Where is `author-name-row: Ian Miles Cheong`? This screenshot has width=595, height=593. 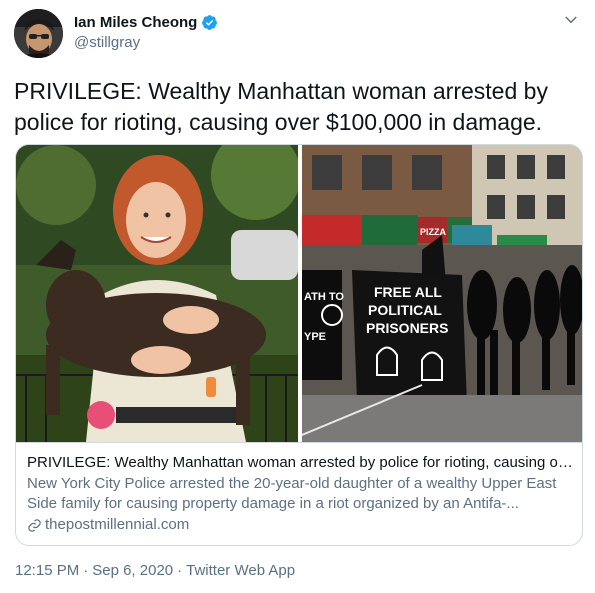
author-name-row: Ian Miles Cheong is located at coordinates (146, 22).